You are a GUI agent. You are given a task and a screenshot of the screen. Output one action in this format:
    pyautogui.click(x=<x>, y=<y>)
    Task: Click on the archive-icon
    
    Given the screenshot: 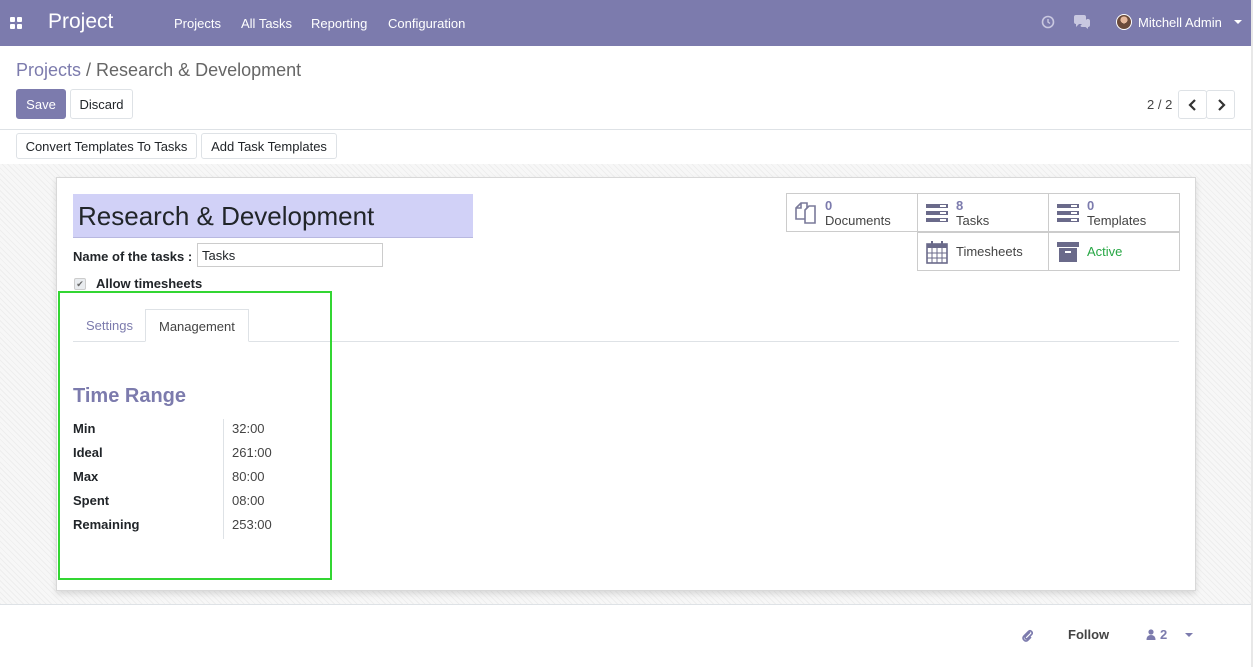 What is the action you would take?
    pyautogui.click(x=1068, y=252)
    